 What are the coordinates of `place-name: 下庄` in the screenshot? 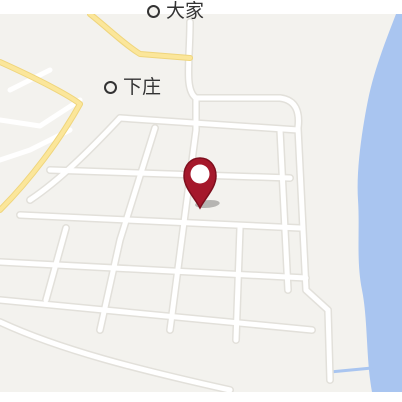 It's located at (142, 87).